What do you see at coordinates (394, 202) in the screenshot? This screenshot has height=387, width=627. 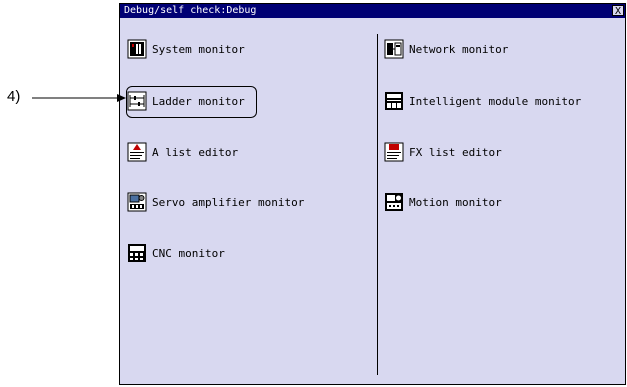 I see `motion-monitor-icon` at bounding box center [394, 202].